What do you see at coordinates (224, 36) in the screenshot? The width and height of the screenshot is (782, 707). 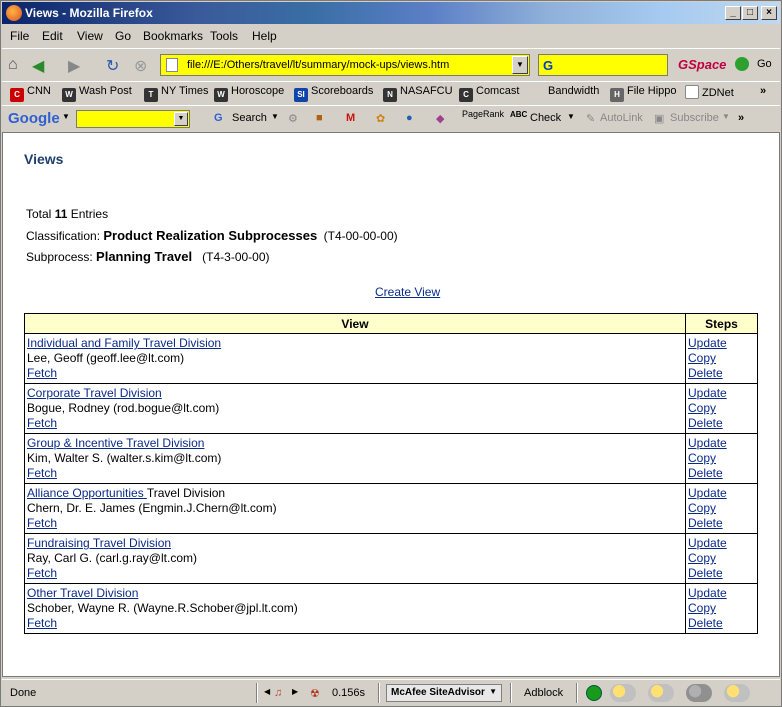 I see `menu-tools: Tools` at bounding box center [224, 36].